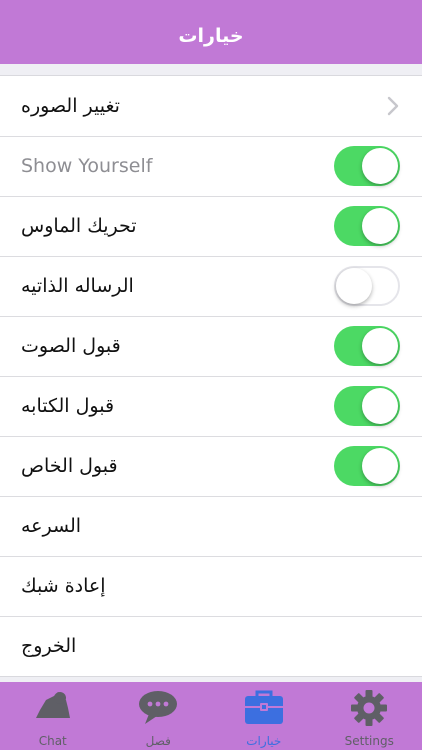 Image resolution: width=422 pixels, height=750 pixels. Describe the element at coordinates (211, 586) in the screenshot. I see `row-reconnect: إعادة شبك` at that location.